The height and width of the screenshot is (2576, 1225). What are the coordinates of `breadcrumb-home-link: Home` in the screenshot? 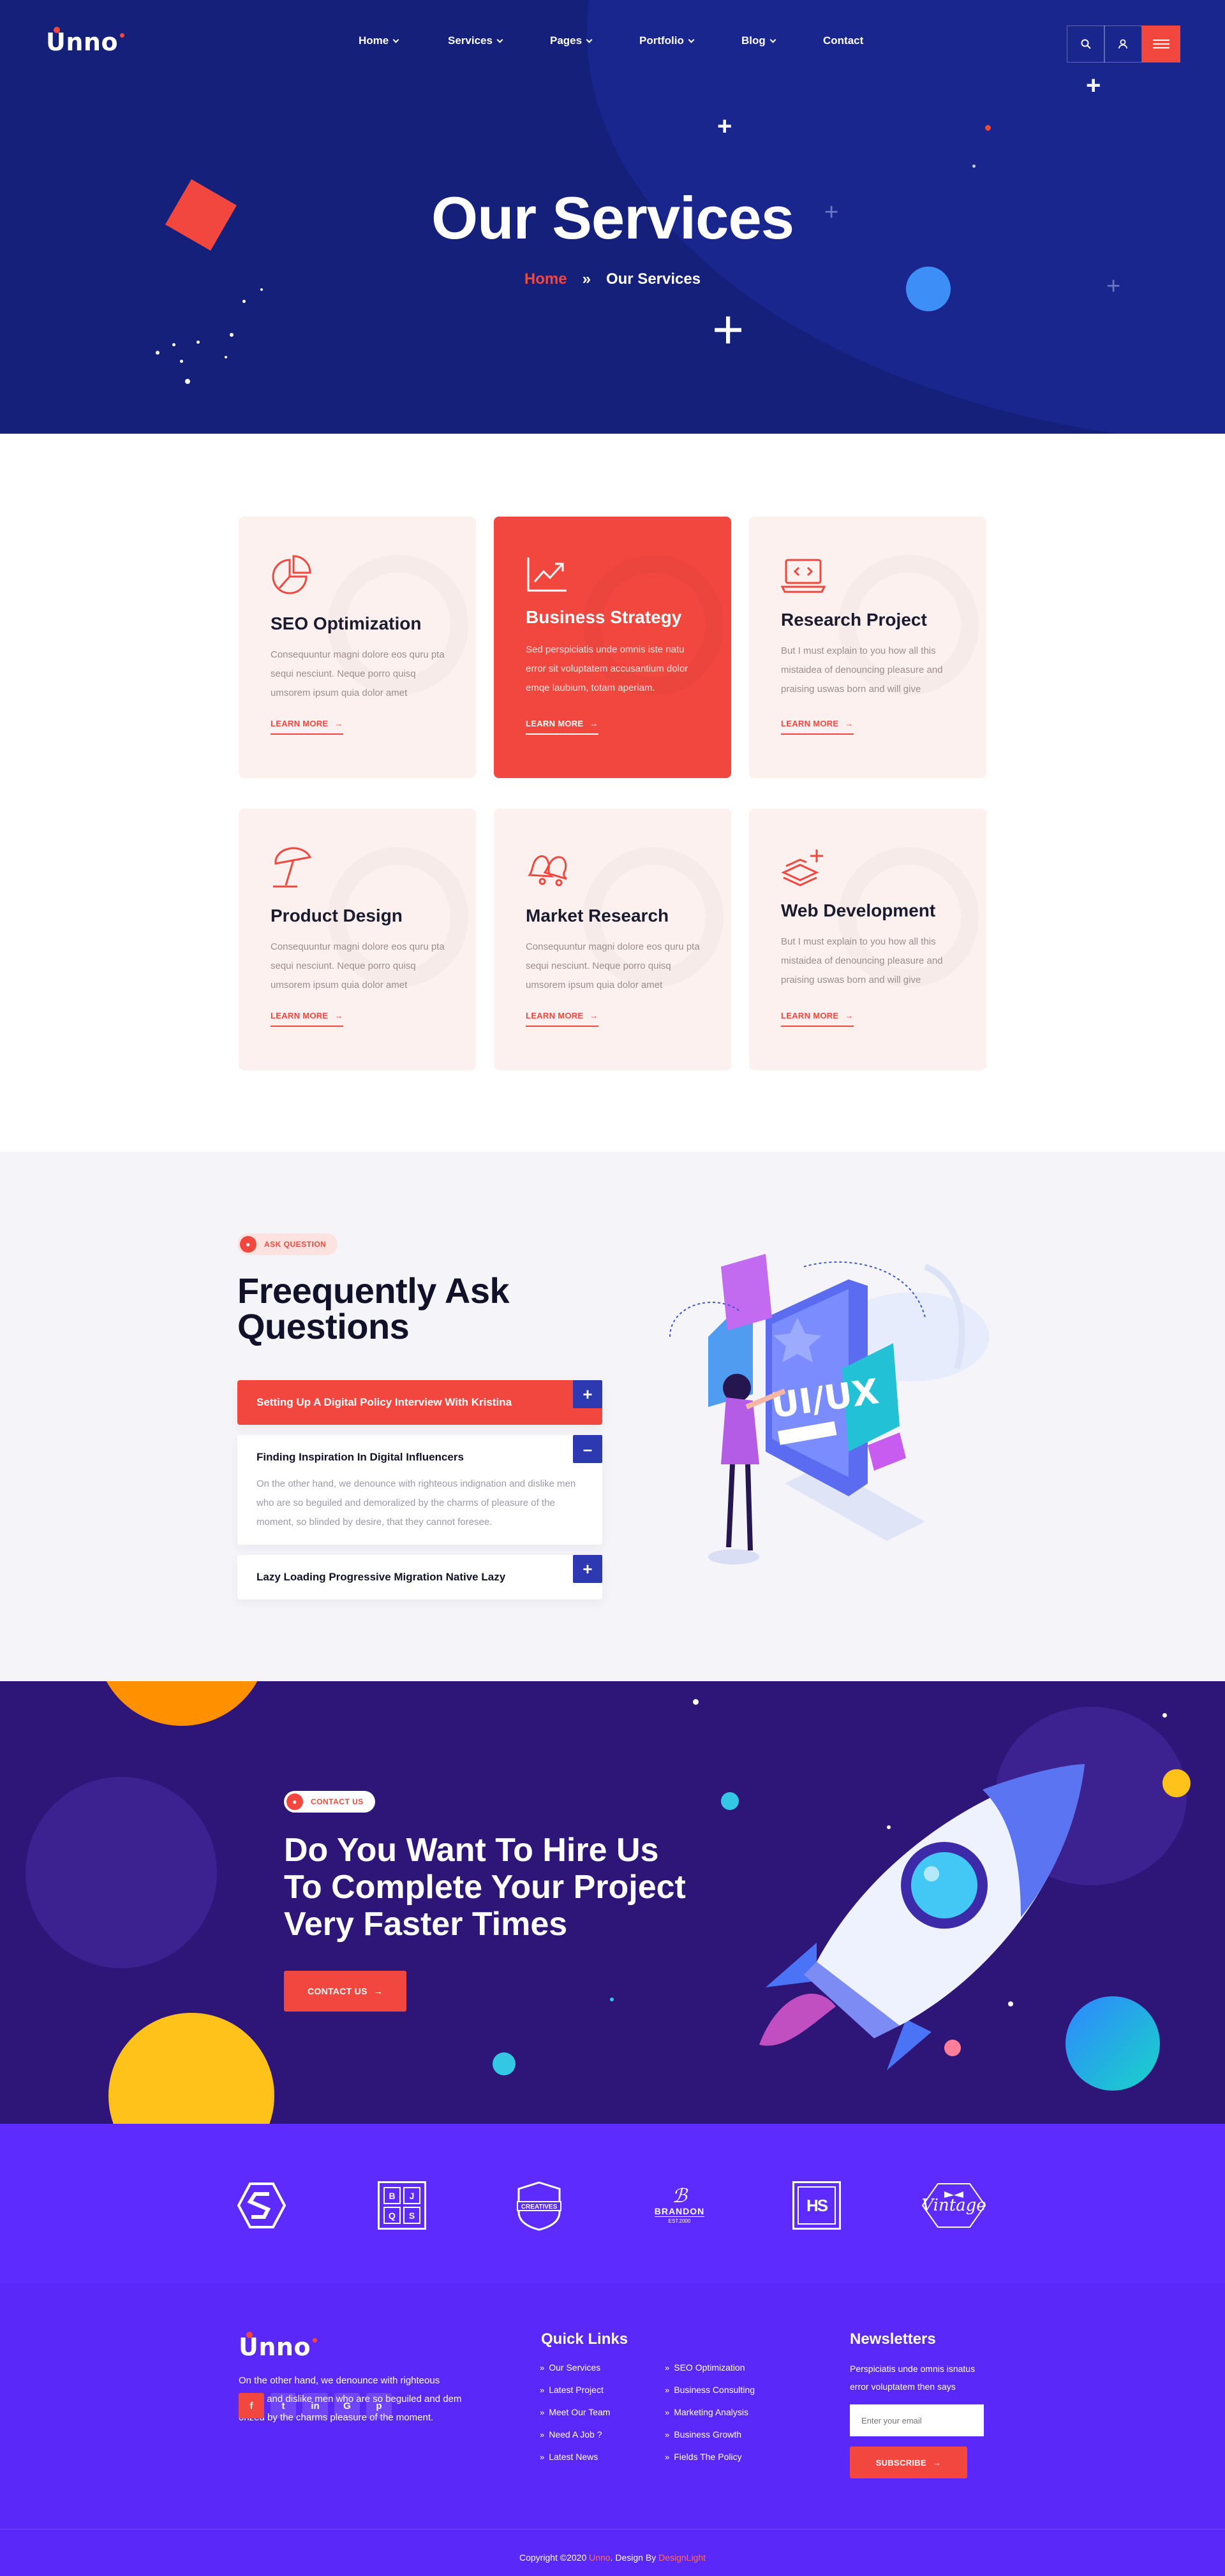 It's located at (545, 279).